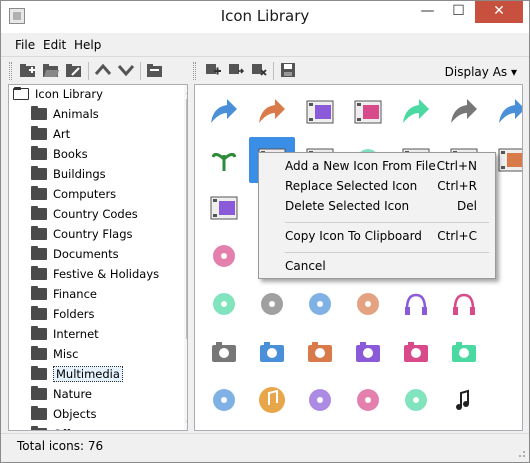 Image resolution: width=530 pixels, height=463 pixels. Describe the element at coordinates (288, 70) in the screenshot. I see `save-icon` at that location.